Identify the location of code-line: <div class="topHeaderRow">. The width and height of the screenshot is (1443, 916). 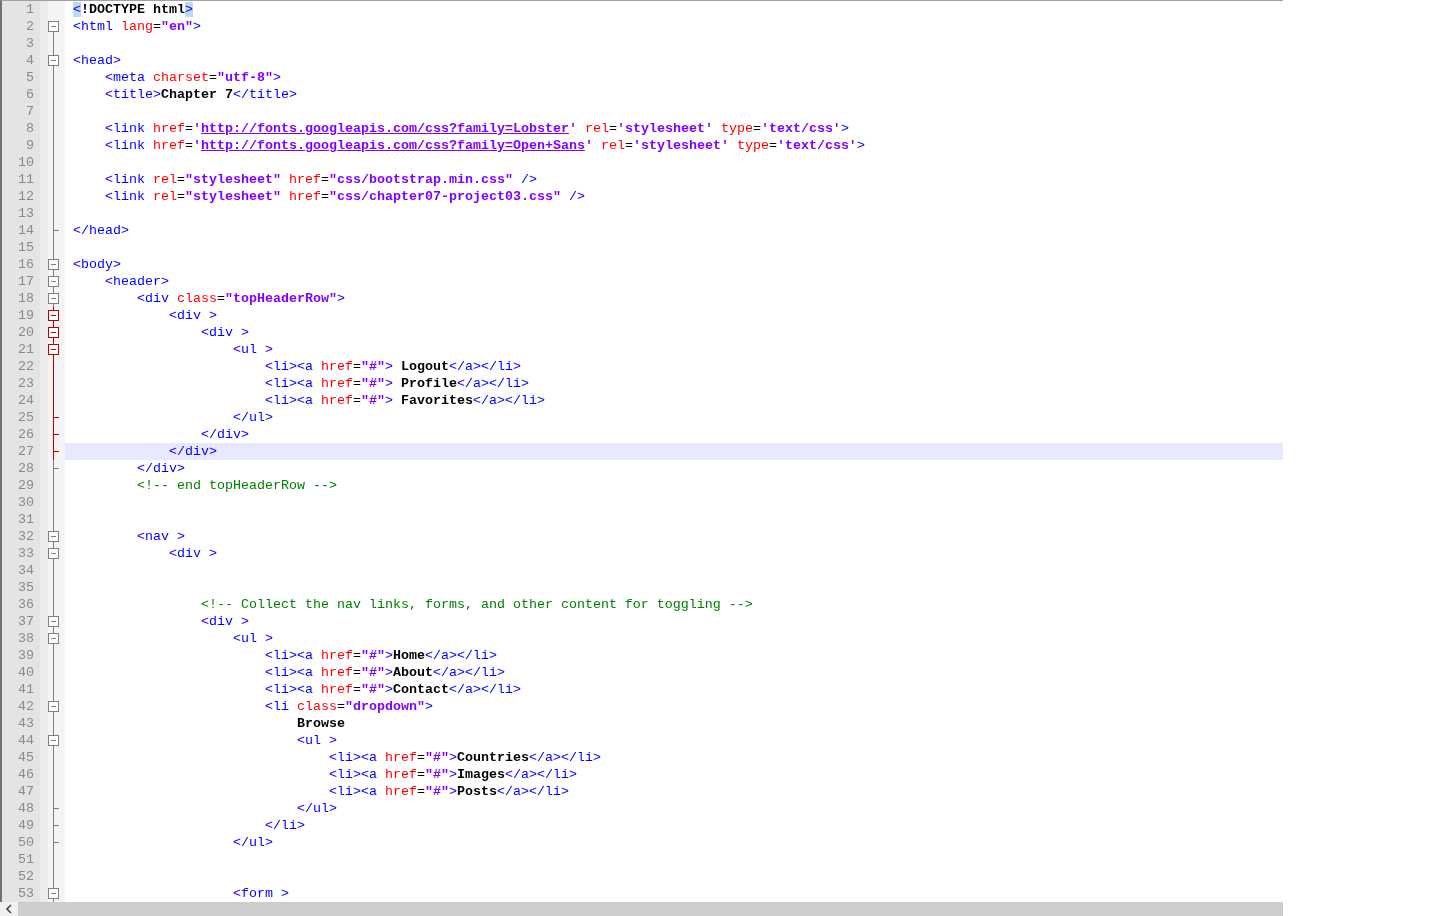
(240, 298).